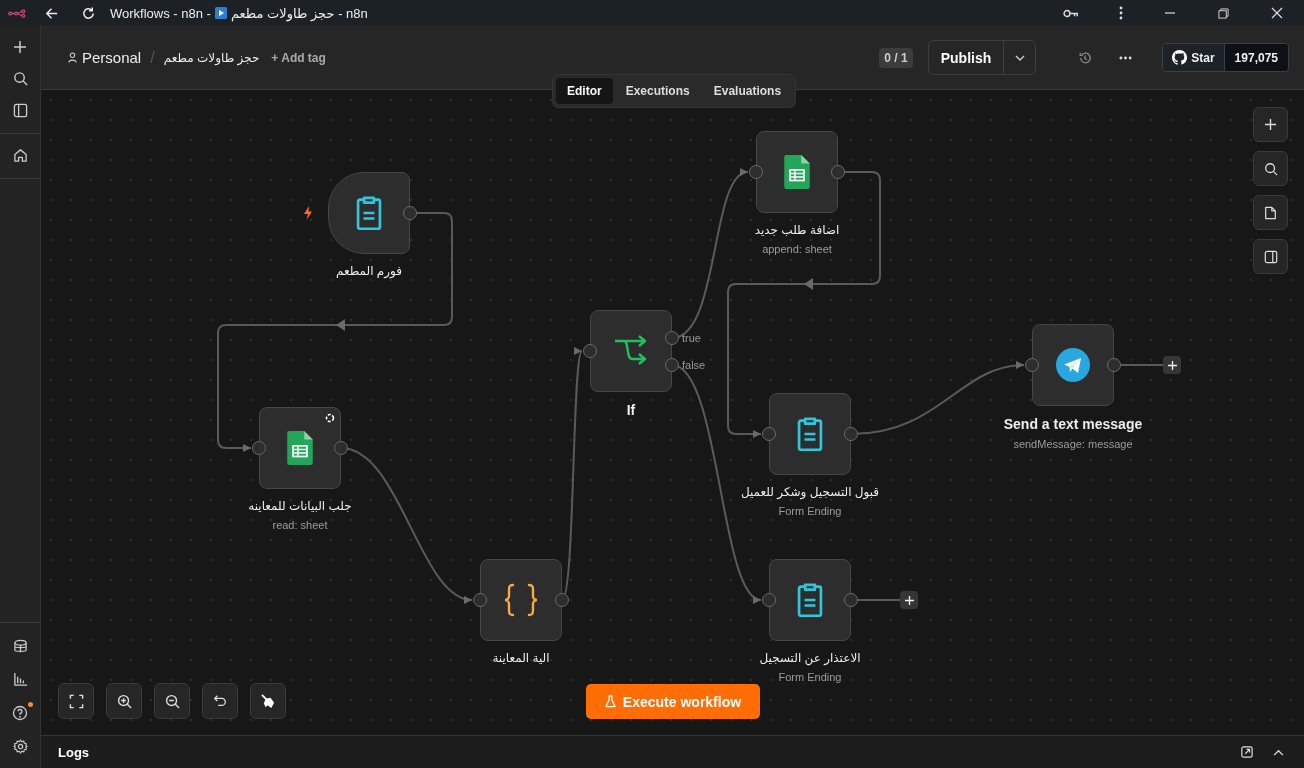 Image resolution: width=1304 pixels, height=768 pixels. I want to click on version-counter: 0 / 1, so click(896, 57).